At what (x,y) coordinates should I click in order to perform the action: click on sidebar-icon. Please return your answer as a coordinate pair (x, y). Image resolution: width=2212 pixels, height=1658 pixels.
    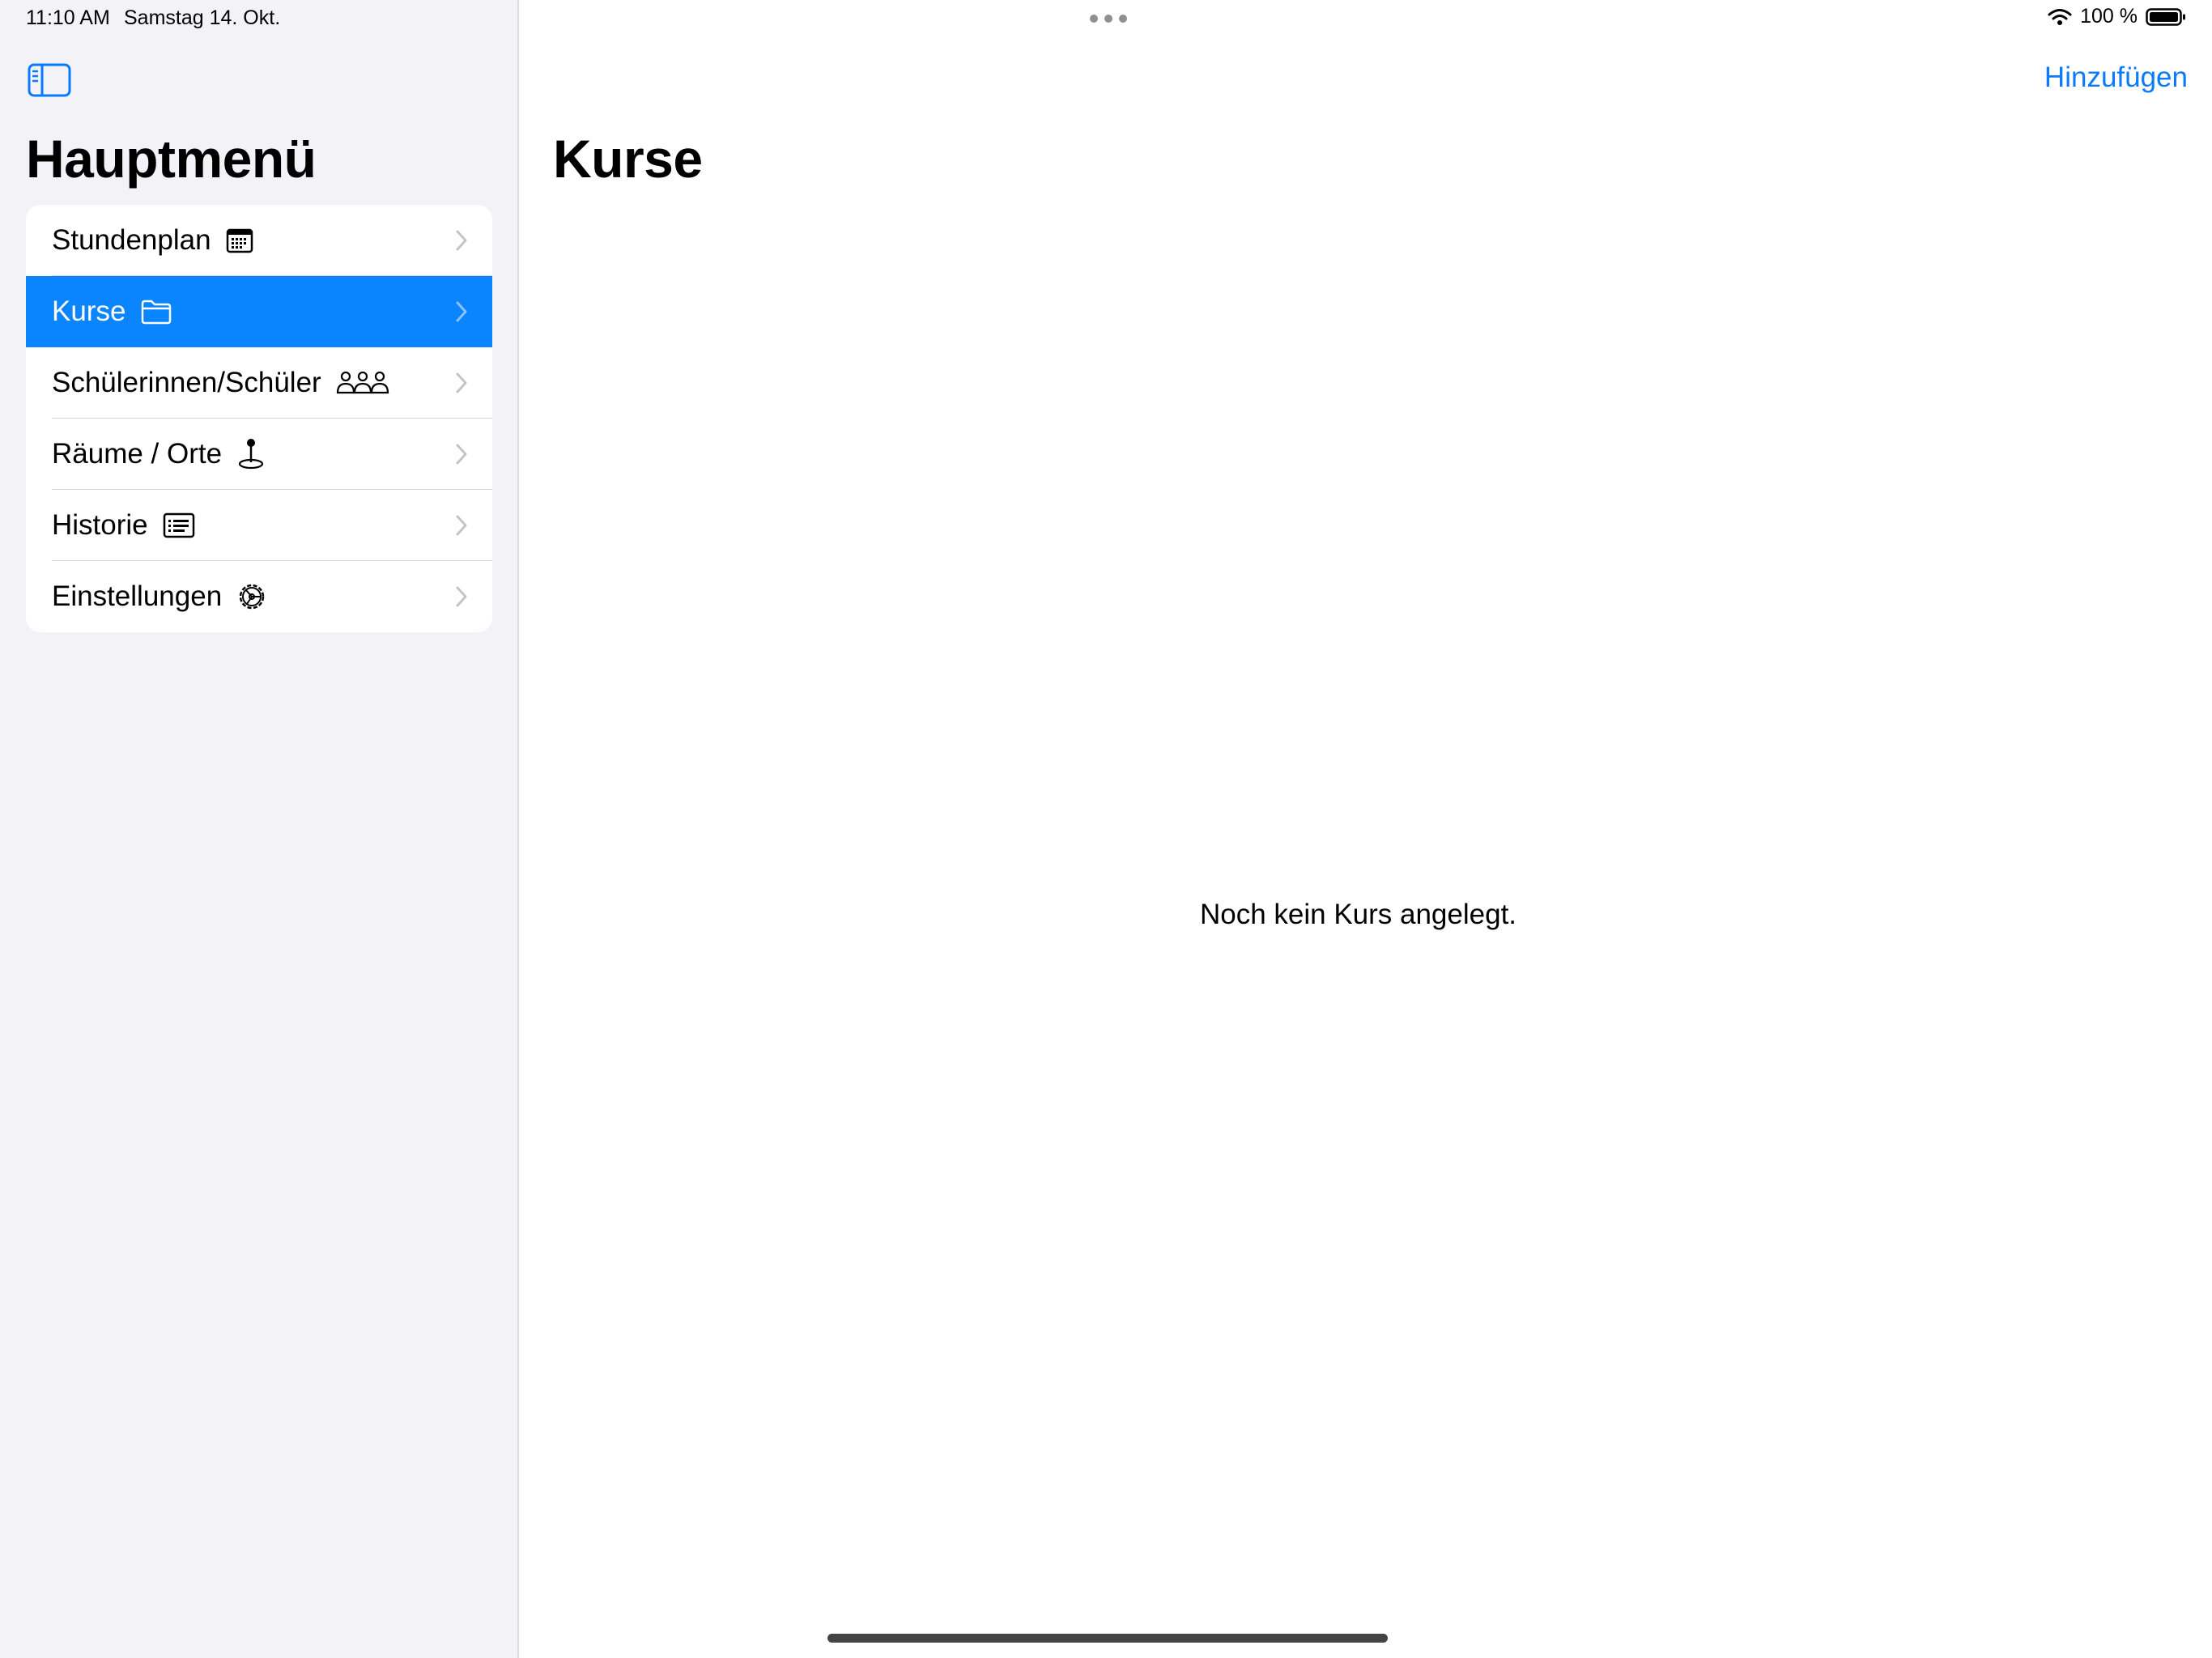
    Looking at the image, I should click on (49, 80).